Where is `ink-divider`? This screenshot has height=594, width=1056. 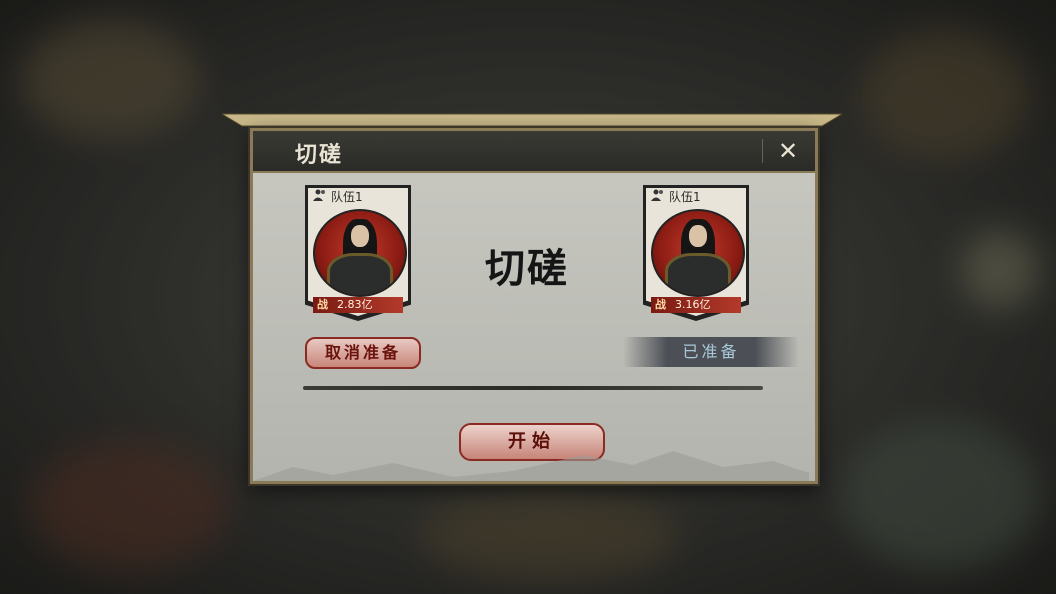 ink-divider is located at coordinates (533, 388).